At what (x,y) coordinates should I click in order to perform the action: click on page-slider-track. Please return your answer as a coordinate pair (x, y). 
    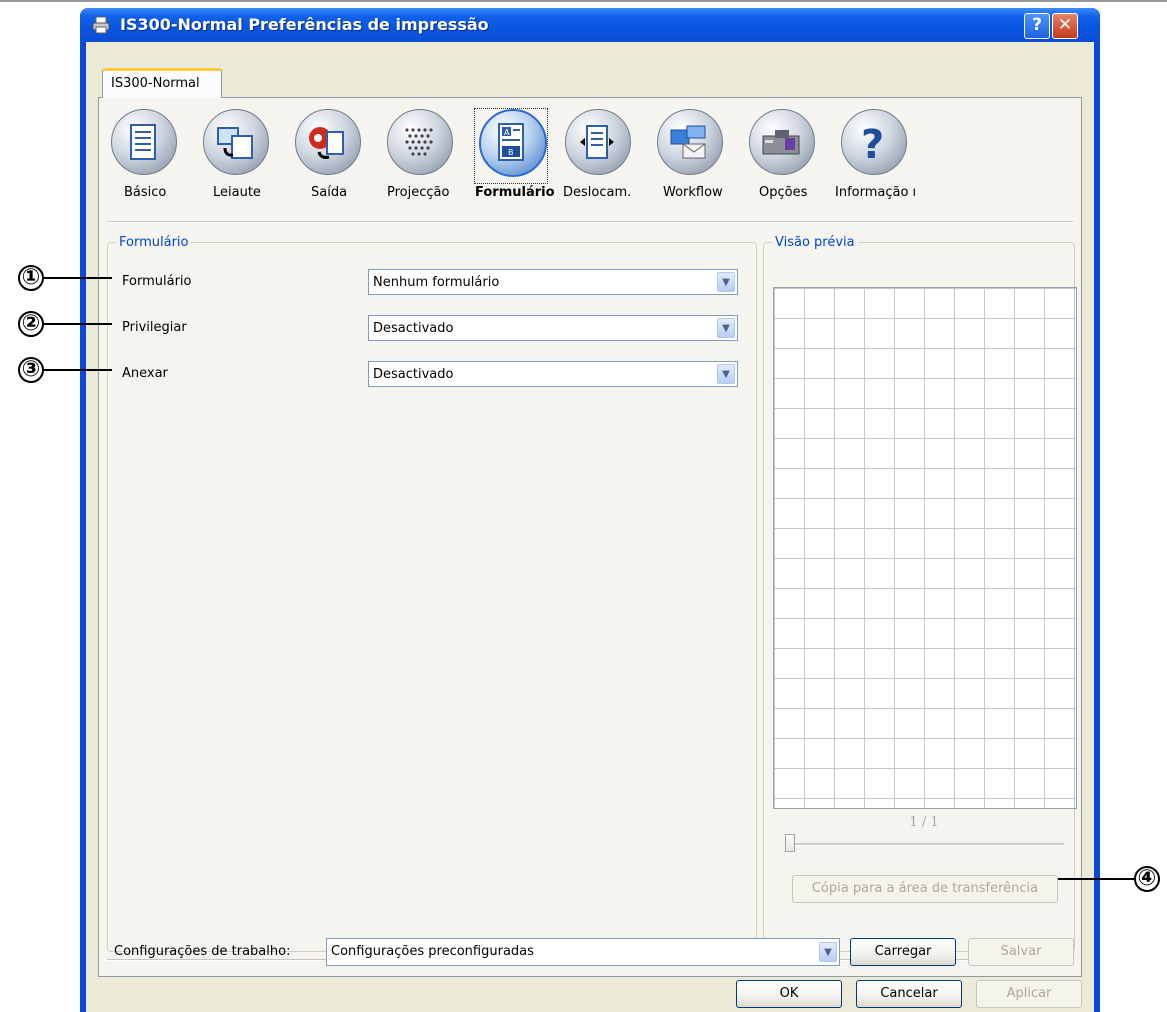
    Looking at the image, I should click on (926, 844).